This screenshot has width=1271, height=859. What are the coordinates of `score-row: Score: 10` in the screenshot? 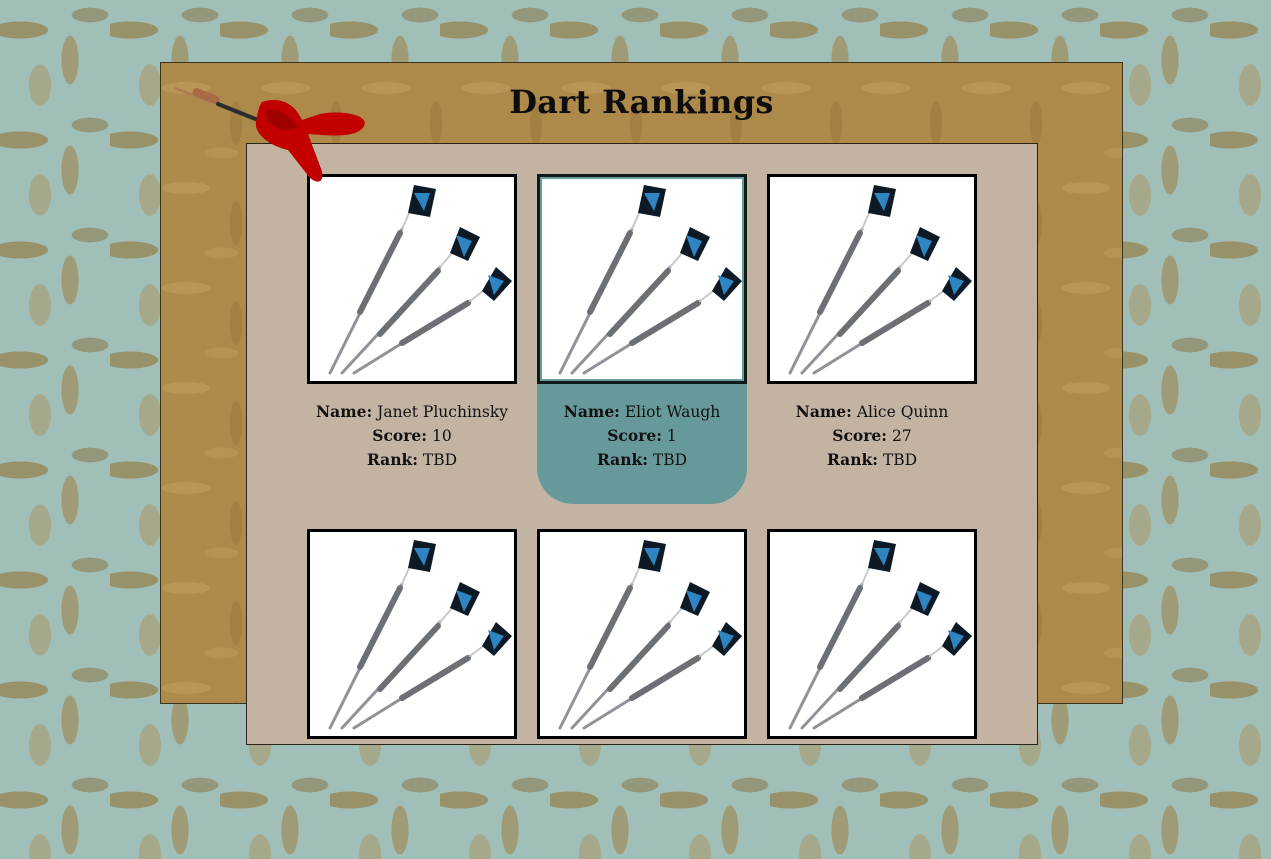 It's located at (412, 436).